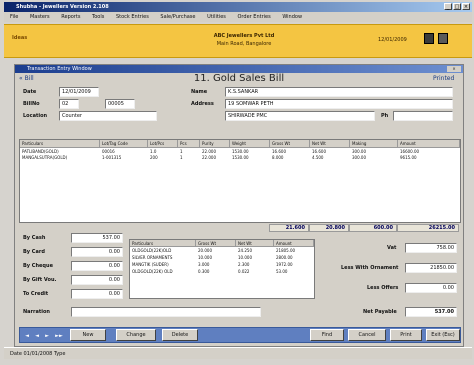  Describe the element at coordinates (289, 228) in the screenshot. I see `total-grosswt: 21.600` at that location.